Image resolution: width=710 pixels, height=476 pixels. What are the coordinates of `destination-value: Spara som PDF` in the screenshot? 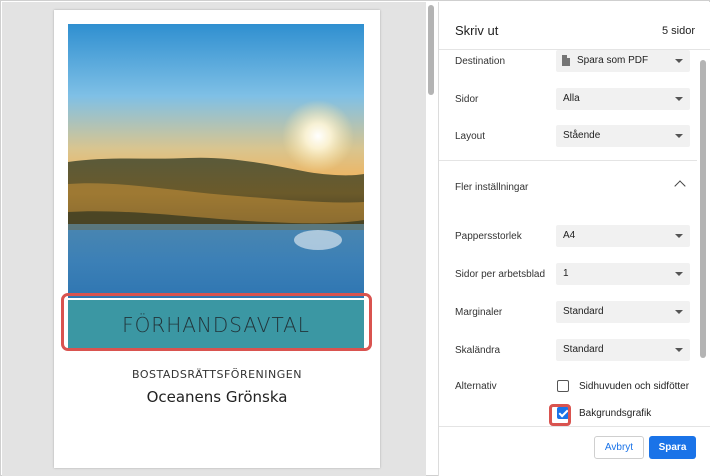 It's located at (613, 60).